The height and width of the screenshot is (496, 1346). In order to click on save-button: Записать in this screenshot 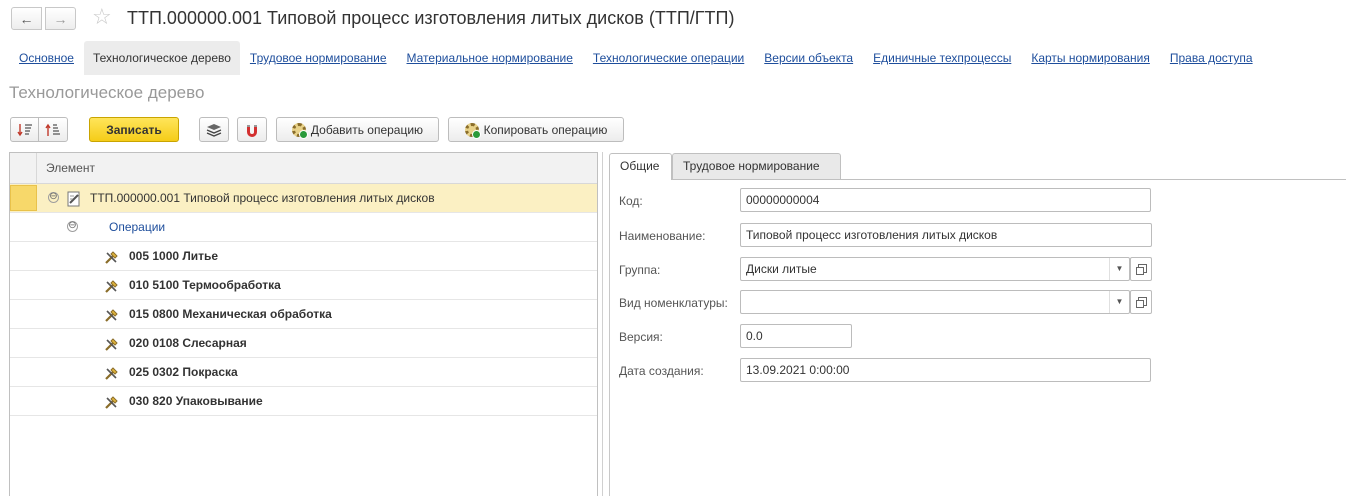, I will do `click(134, 129)`.